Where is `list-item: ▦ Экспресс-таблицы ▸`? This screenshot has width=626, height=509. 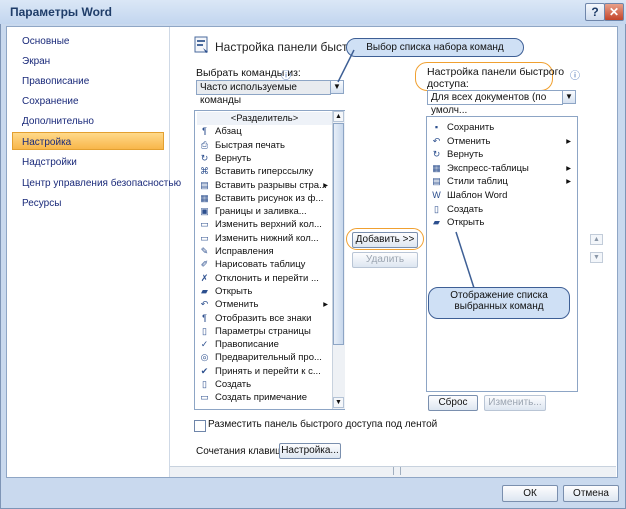 list-item: ▦ Экспресс-таблицы ▸ is located at coordinates (502, 168).